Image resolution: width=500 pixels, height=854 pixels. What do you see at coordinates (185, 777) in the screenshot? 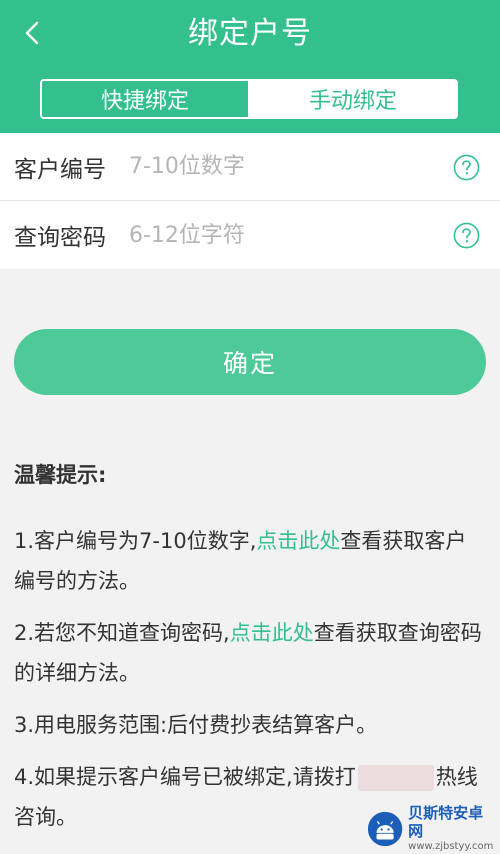
I see `tip-text: 4.如果提示客户编号已被绑定,请拨打` at bounding box center [185, 777].